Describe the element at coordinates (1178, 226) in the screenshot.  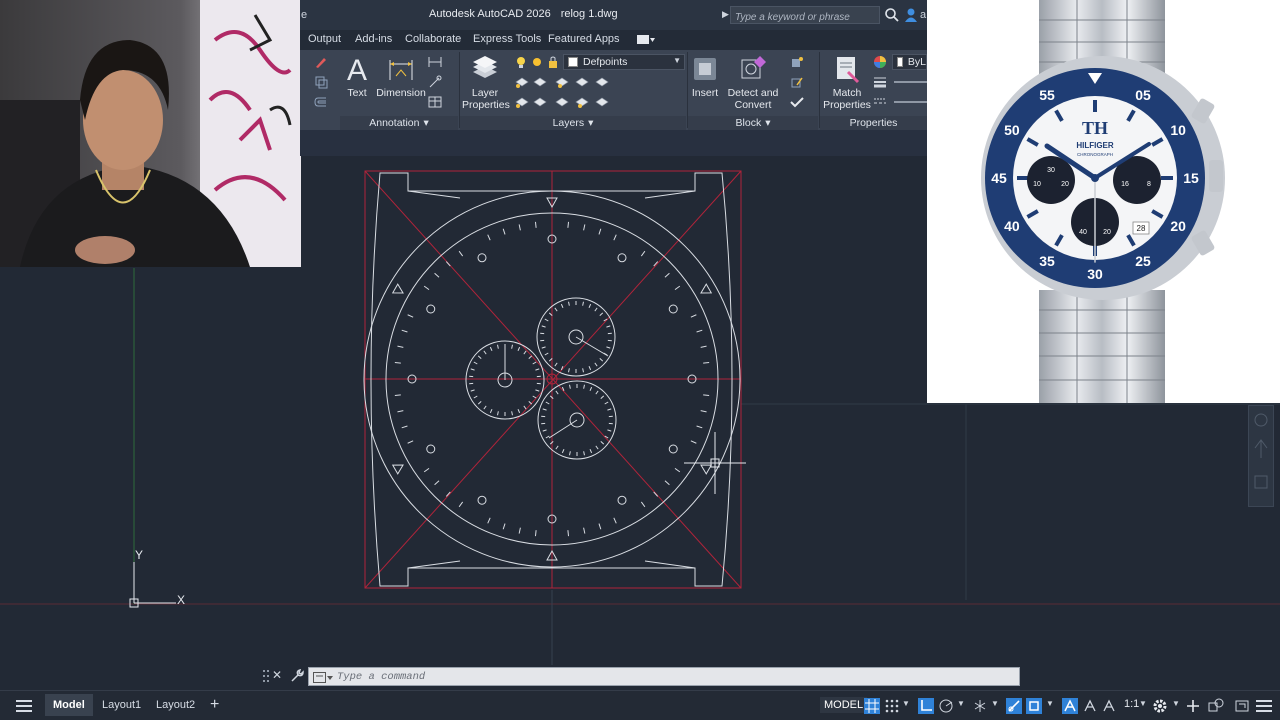
I see `bezel-number: 20` at that location.